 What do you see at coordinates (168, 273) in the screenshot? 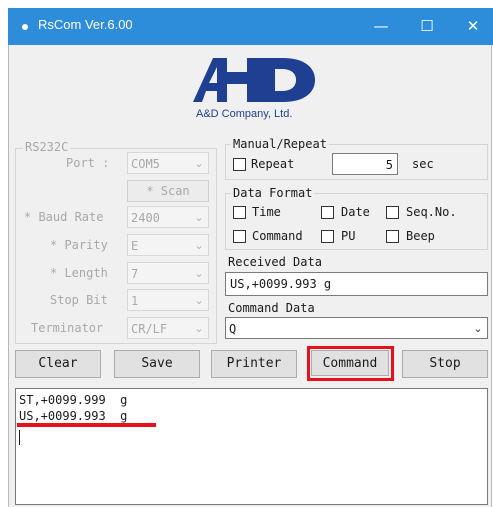
I see `length-select: 7 ⌄` at bounding box center [168, 273].